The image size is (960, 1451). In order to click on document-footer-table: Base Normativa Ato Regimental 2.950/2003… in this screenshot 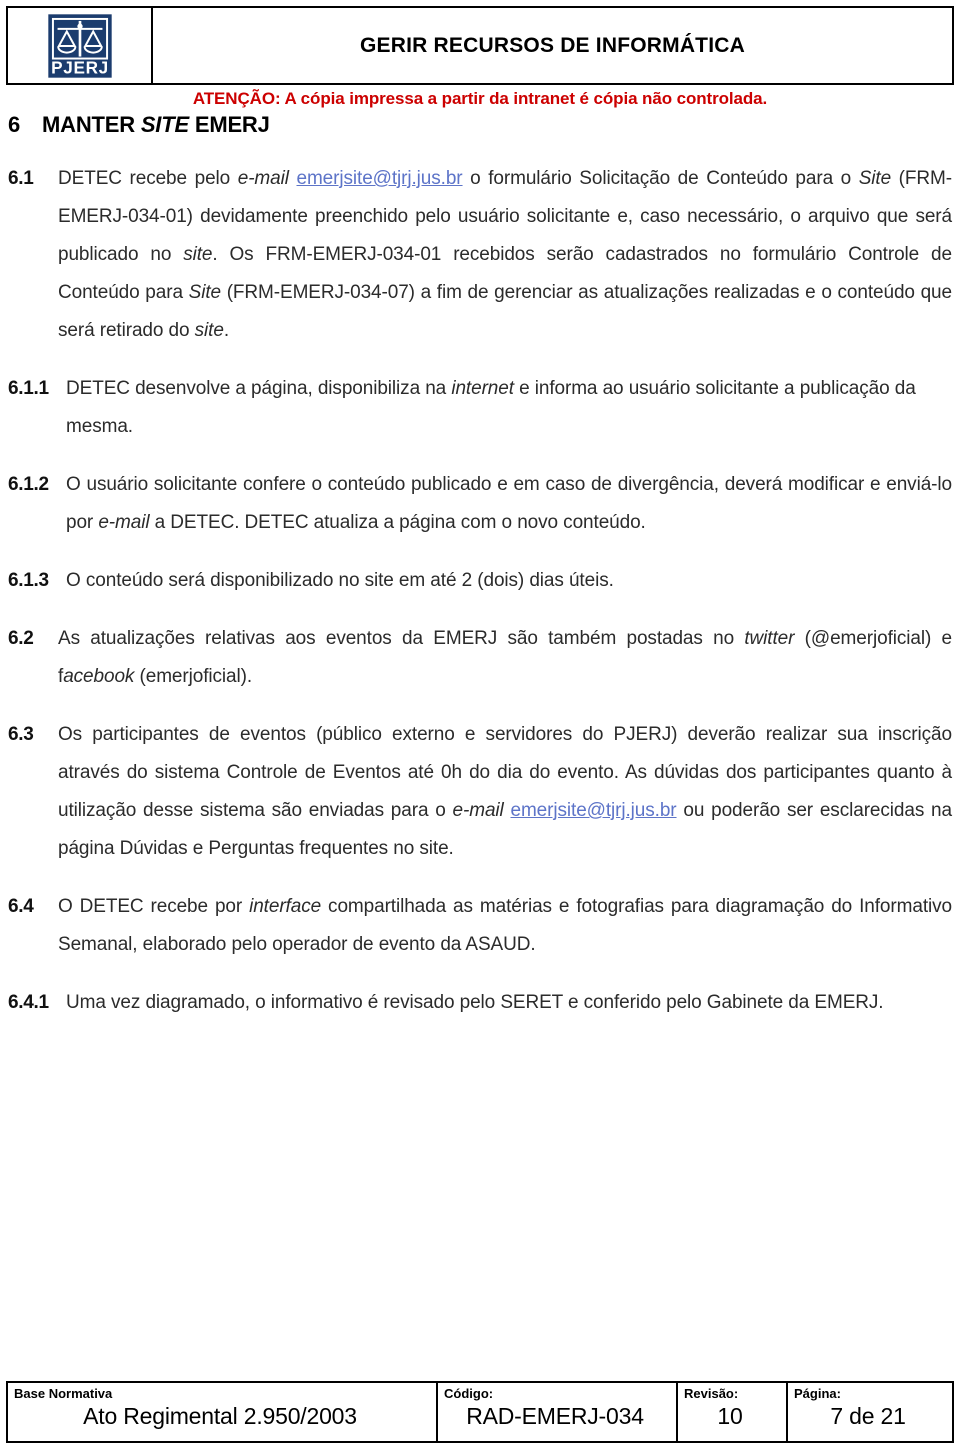, I will do `click(480, 1412)`.